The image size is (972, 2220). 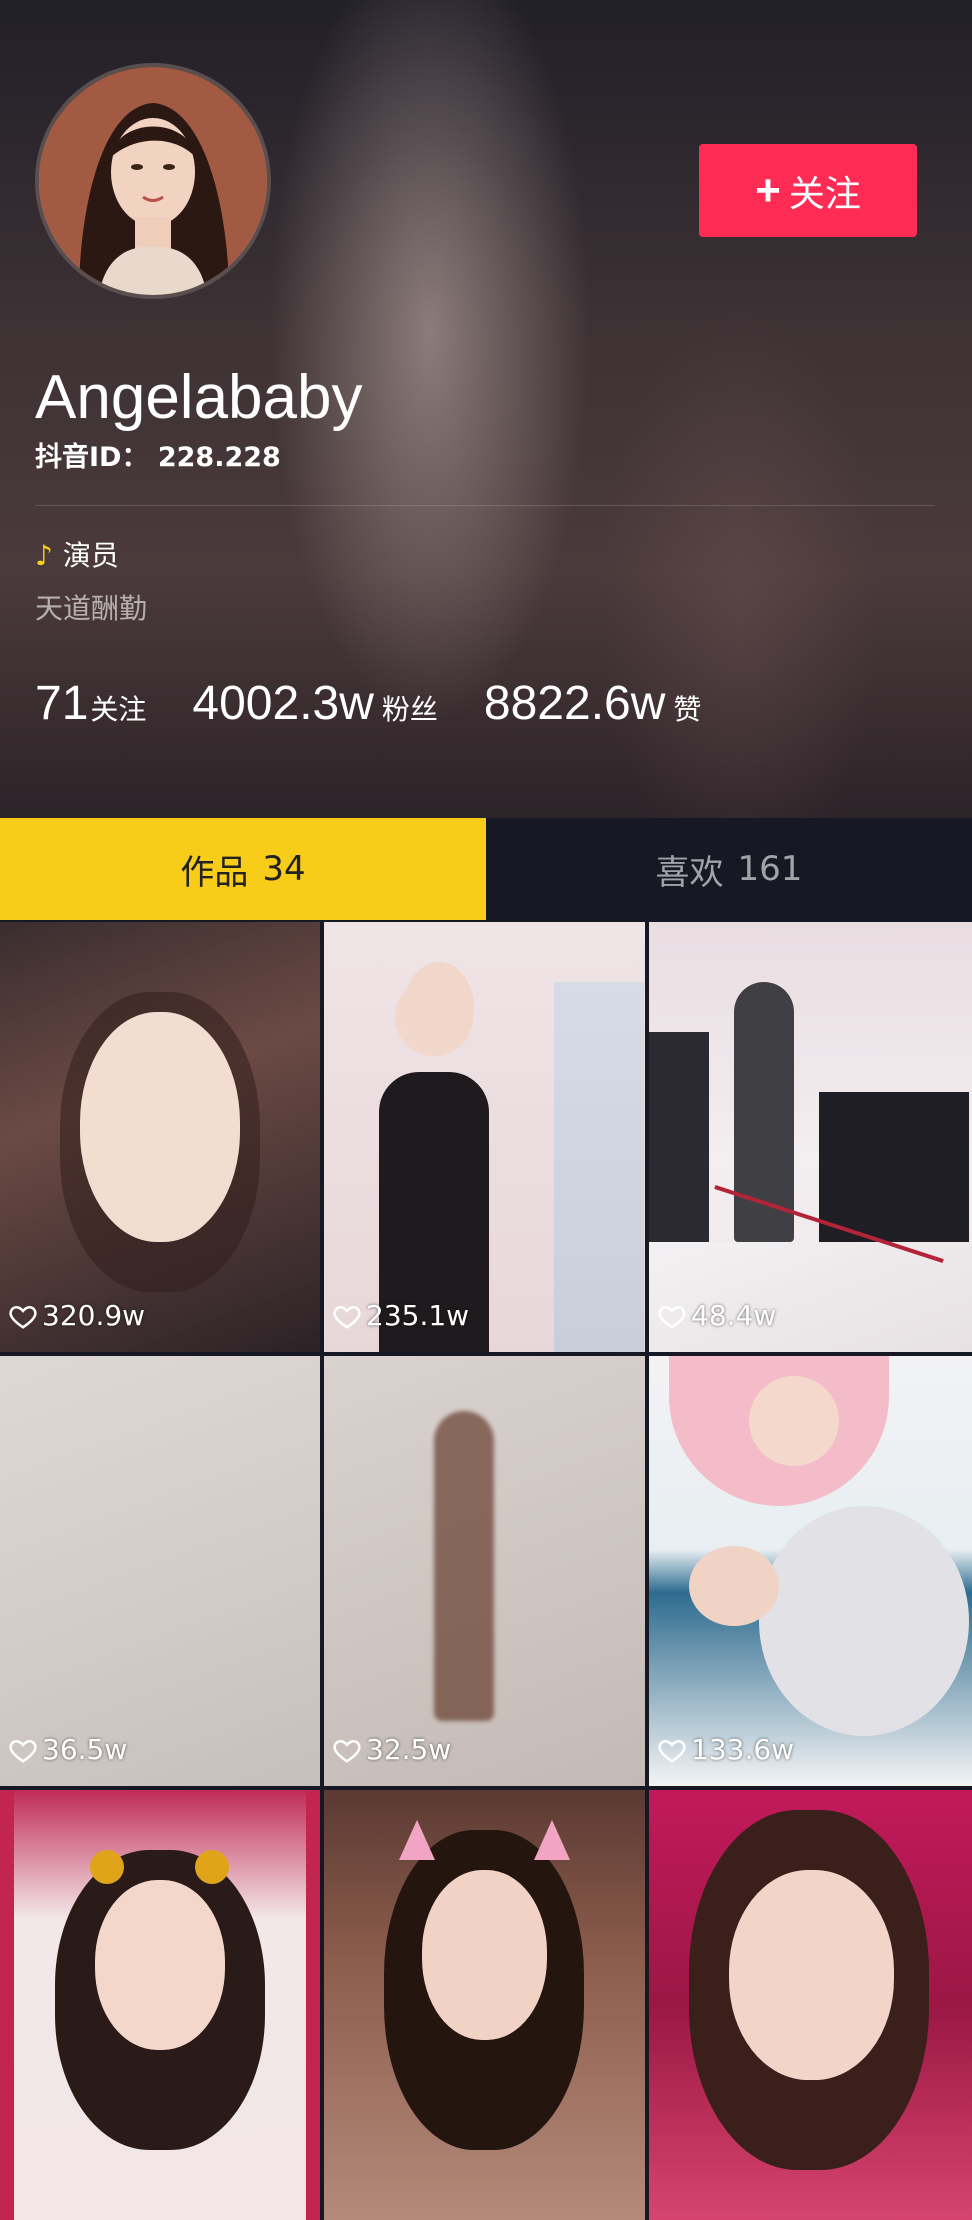 What do you see at coordinates (810, 1571) in the screenshot?
I see `video-thumbnail: 133.6w` at bounding box center [810, 1571].